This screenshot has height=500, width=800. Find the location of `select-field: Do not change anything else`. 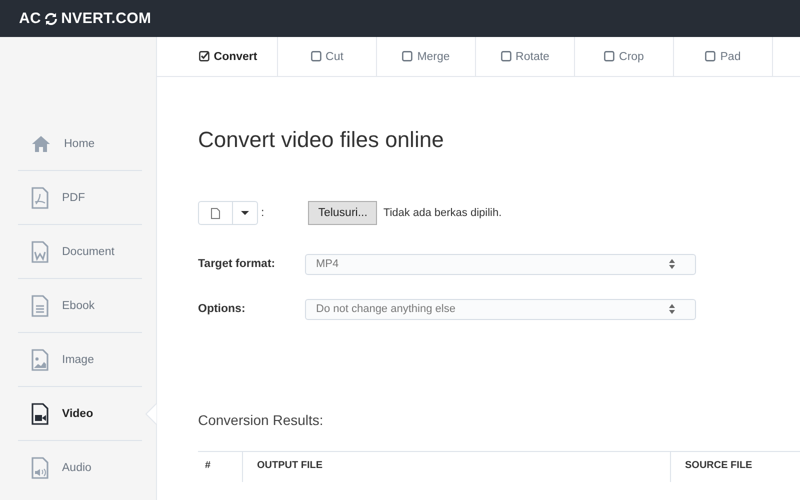

select-field: Do not change anything else is located at coordinates (500, 309).